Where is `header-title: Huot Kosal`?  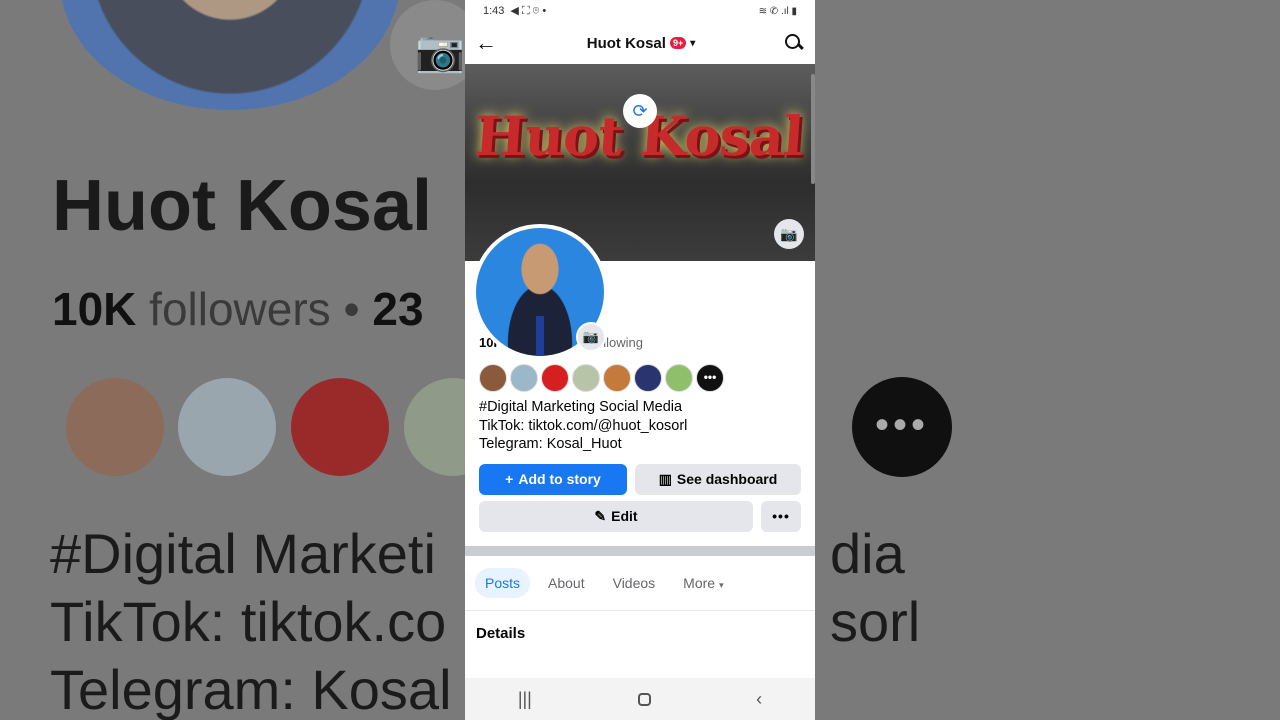
header-title: Huot Kosal is located at coordinates (626, 43).